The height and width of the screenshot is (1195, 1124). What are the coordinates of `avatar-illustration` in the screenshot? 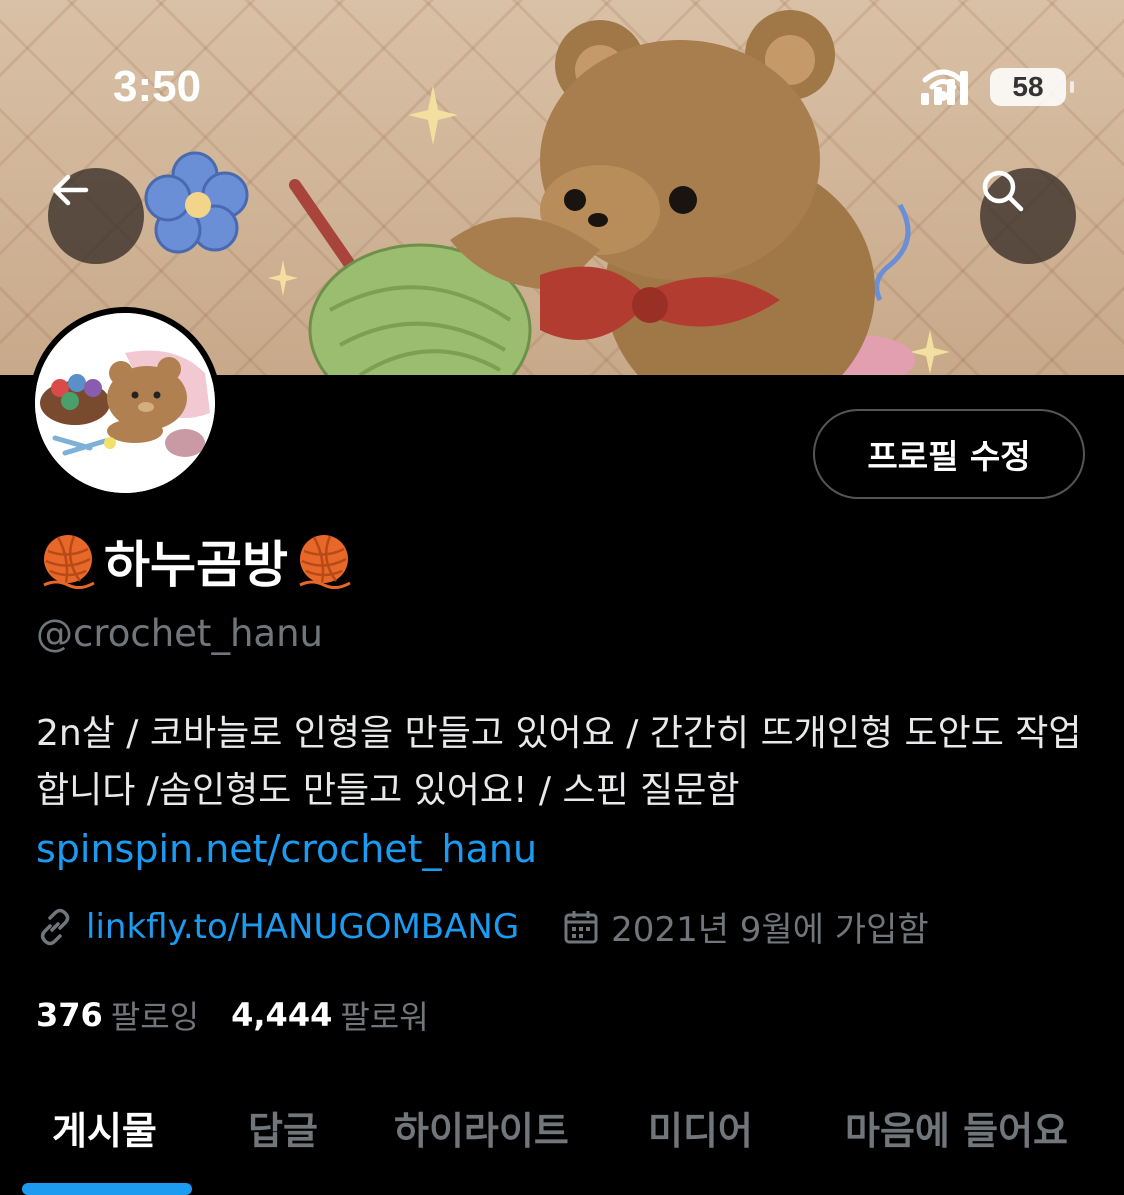 It's located at (125, 403).